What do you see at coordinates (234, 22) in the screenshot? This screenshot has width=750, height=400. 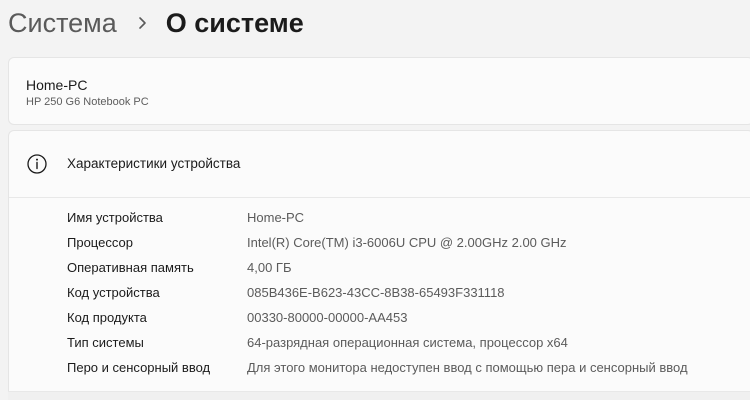 I see `page-title: О системе` at bounding box center [234, 22].